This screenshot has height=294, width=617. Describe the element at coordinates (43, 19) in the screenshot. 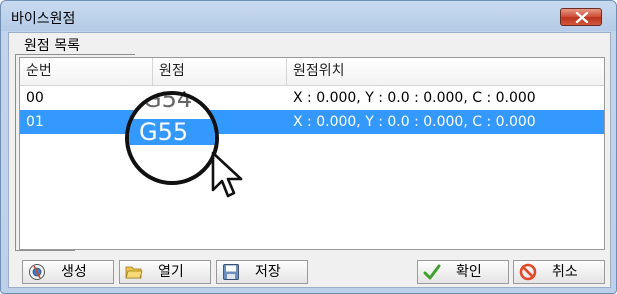

I see `window-title: 바이스원점` at that location.